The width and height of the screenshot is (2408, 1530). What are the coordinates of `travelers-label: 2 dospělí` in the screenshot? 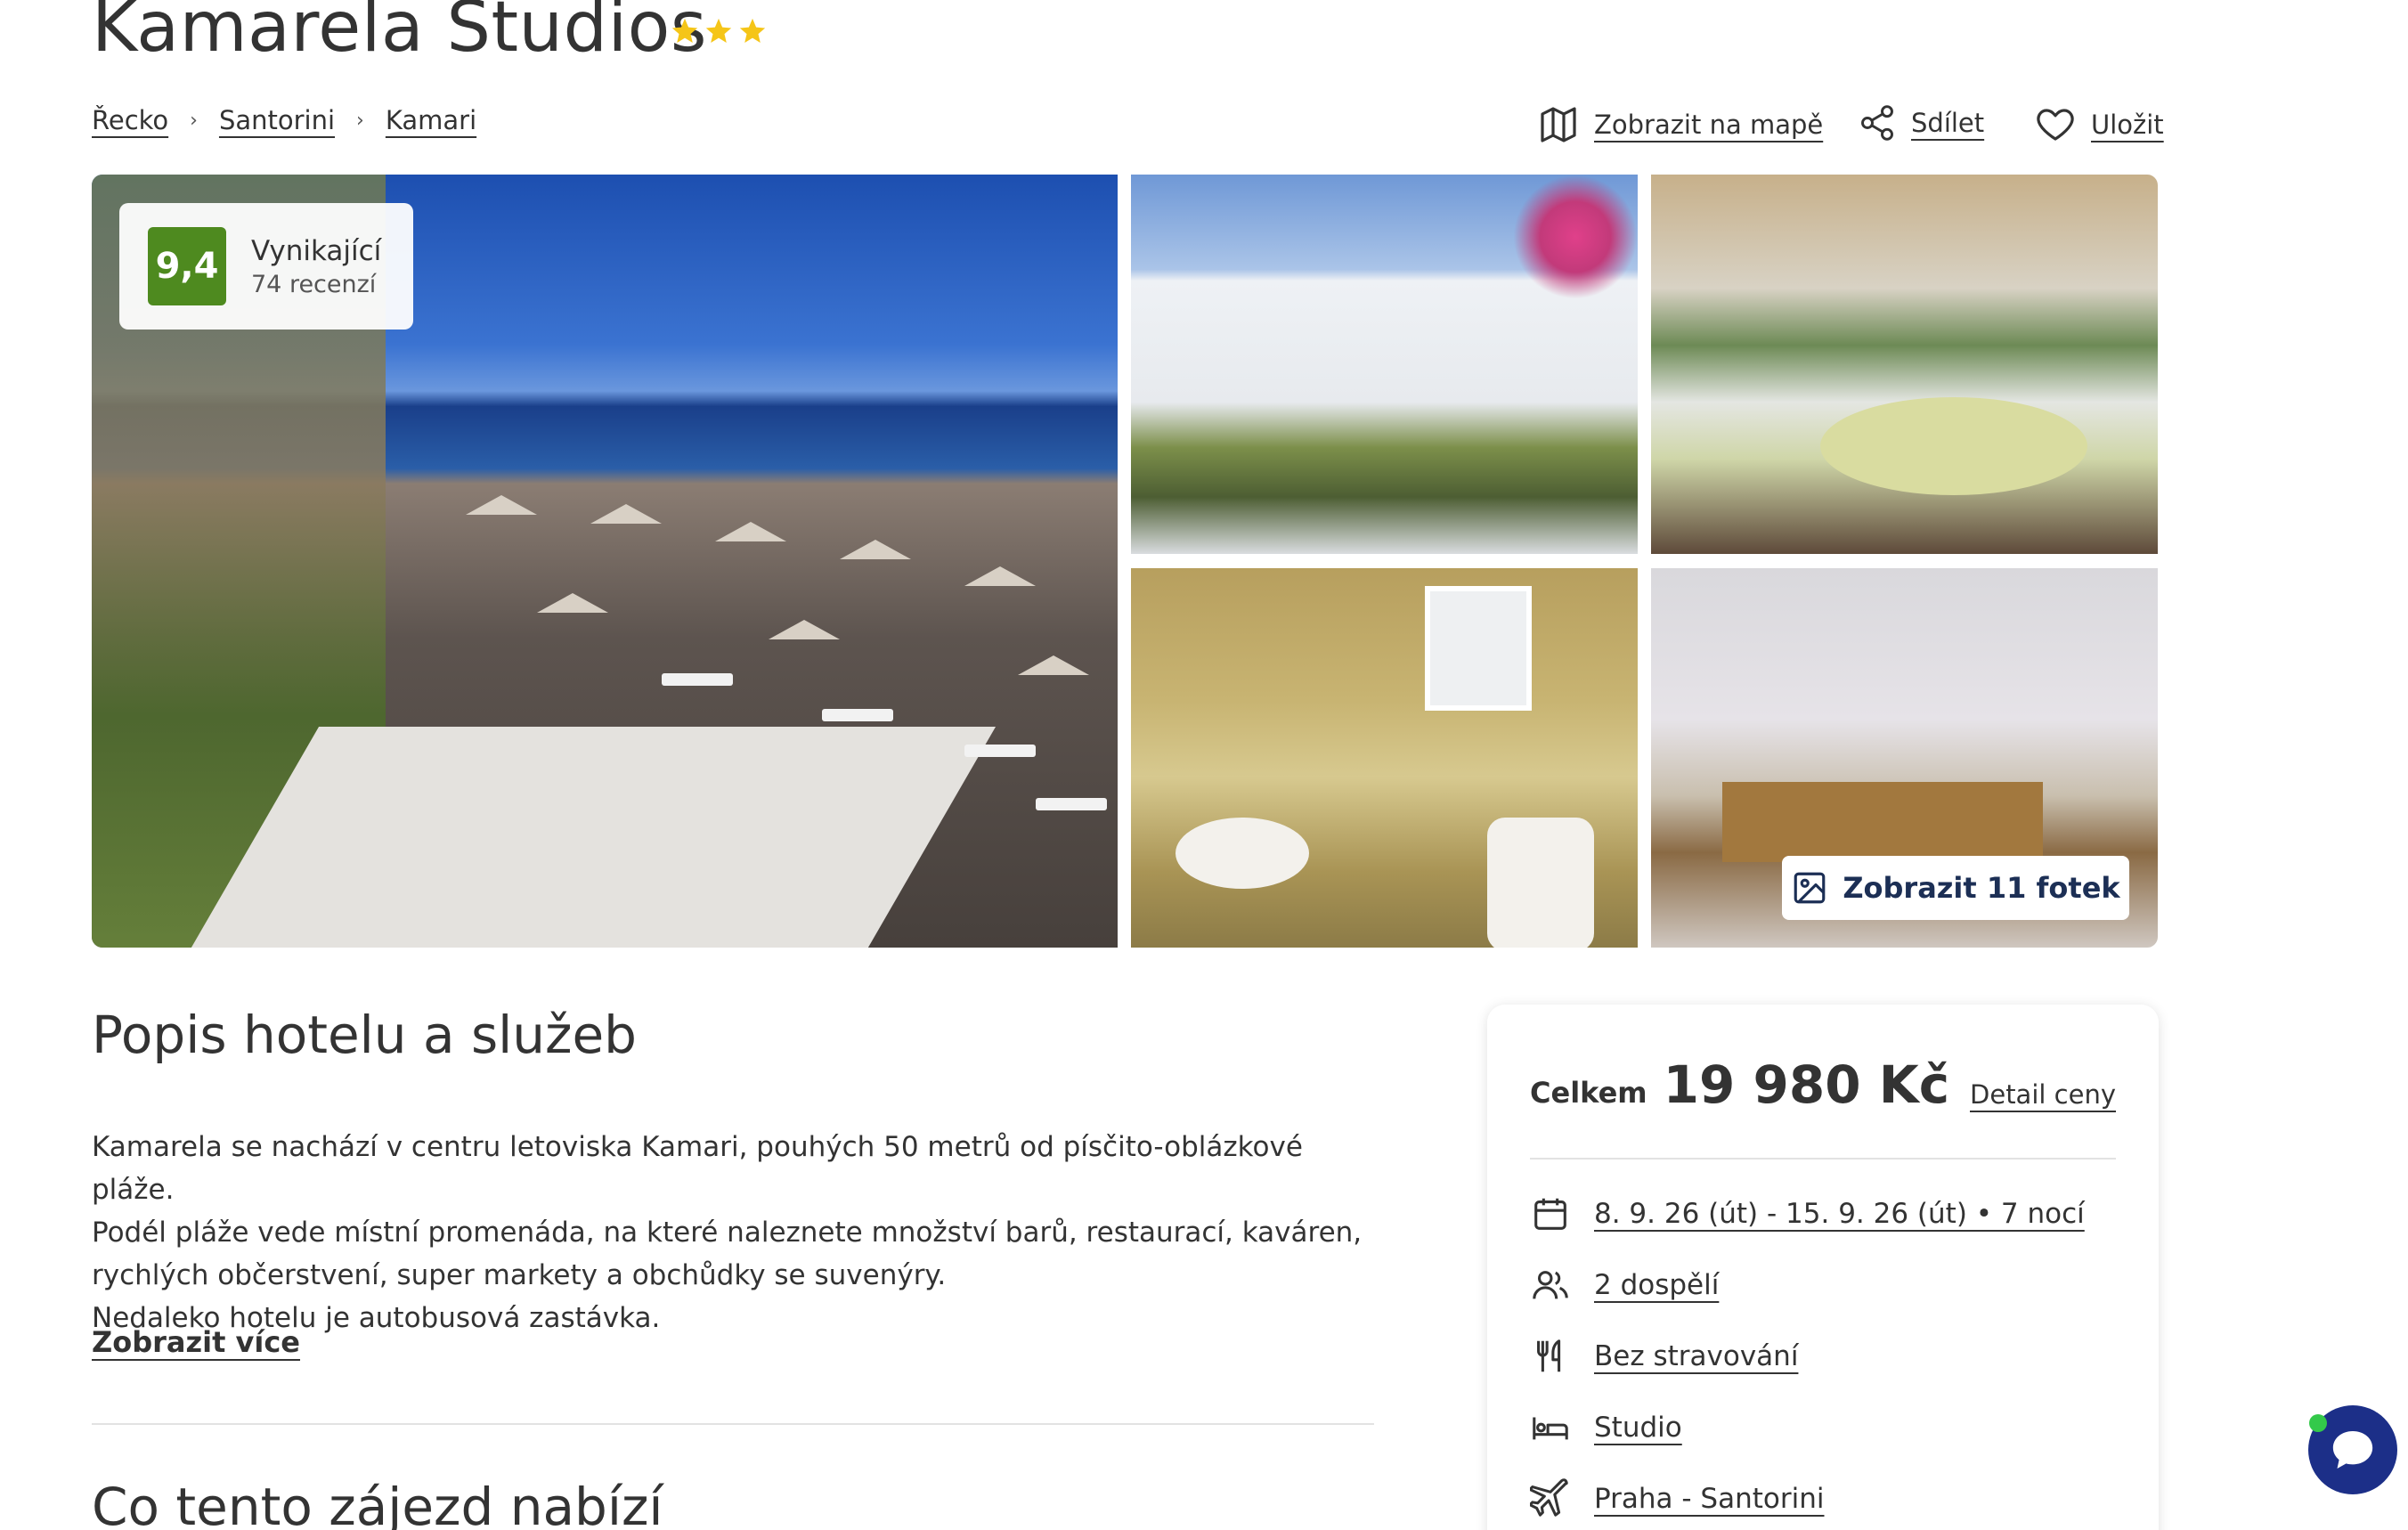 It's located at (1657, 1285).